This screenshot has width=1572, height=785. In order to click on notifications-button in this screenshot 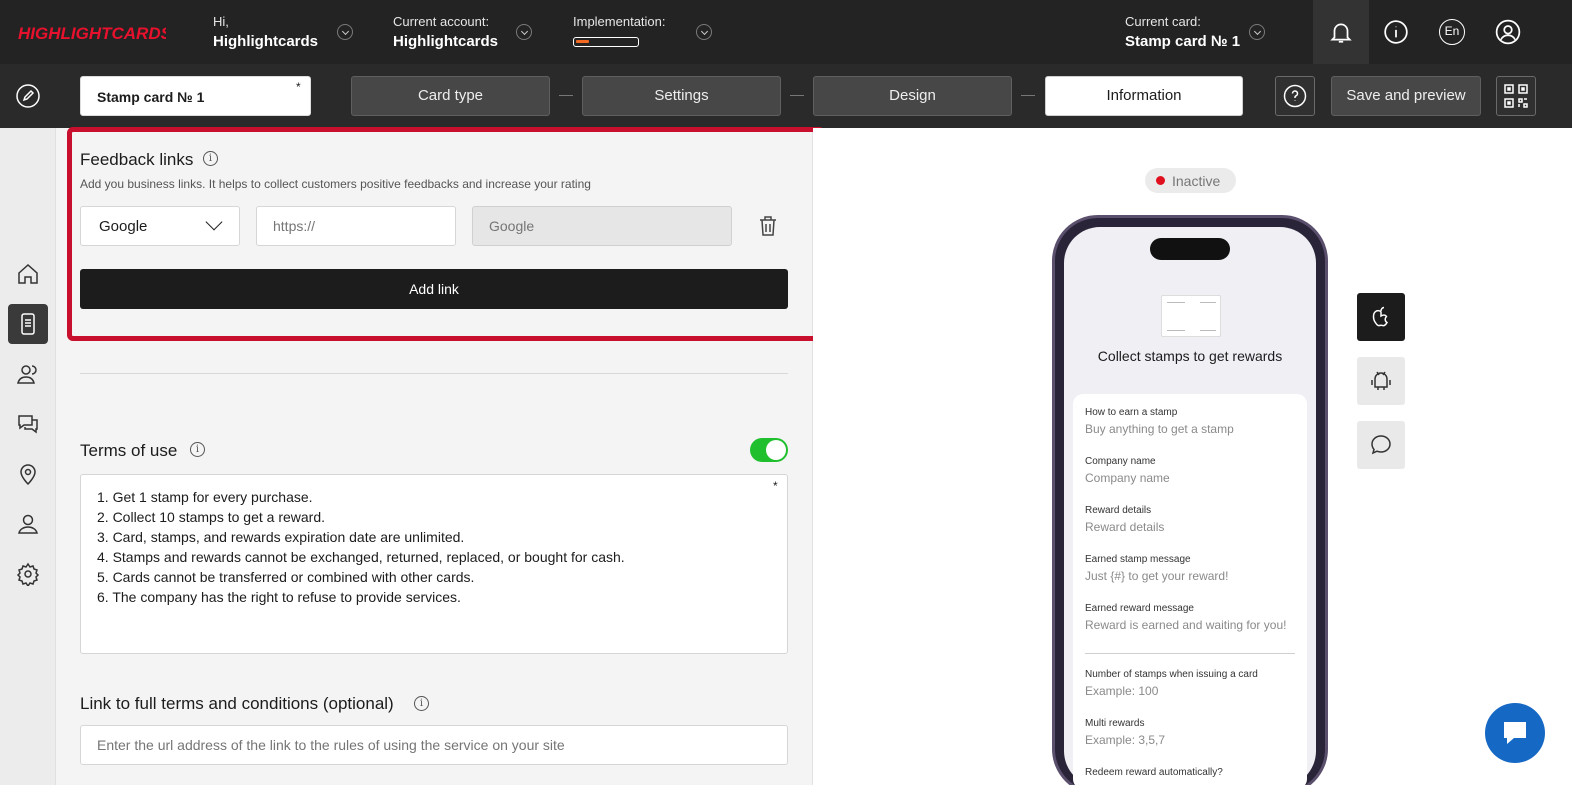, I will do `click(1341, 32)`.